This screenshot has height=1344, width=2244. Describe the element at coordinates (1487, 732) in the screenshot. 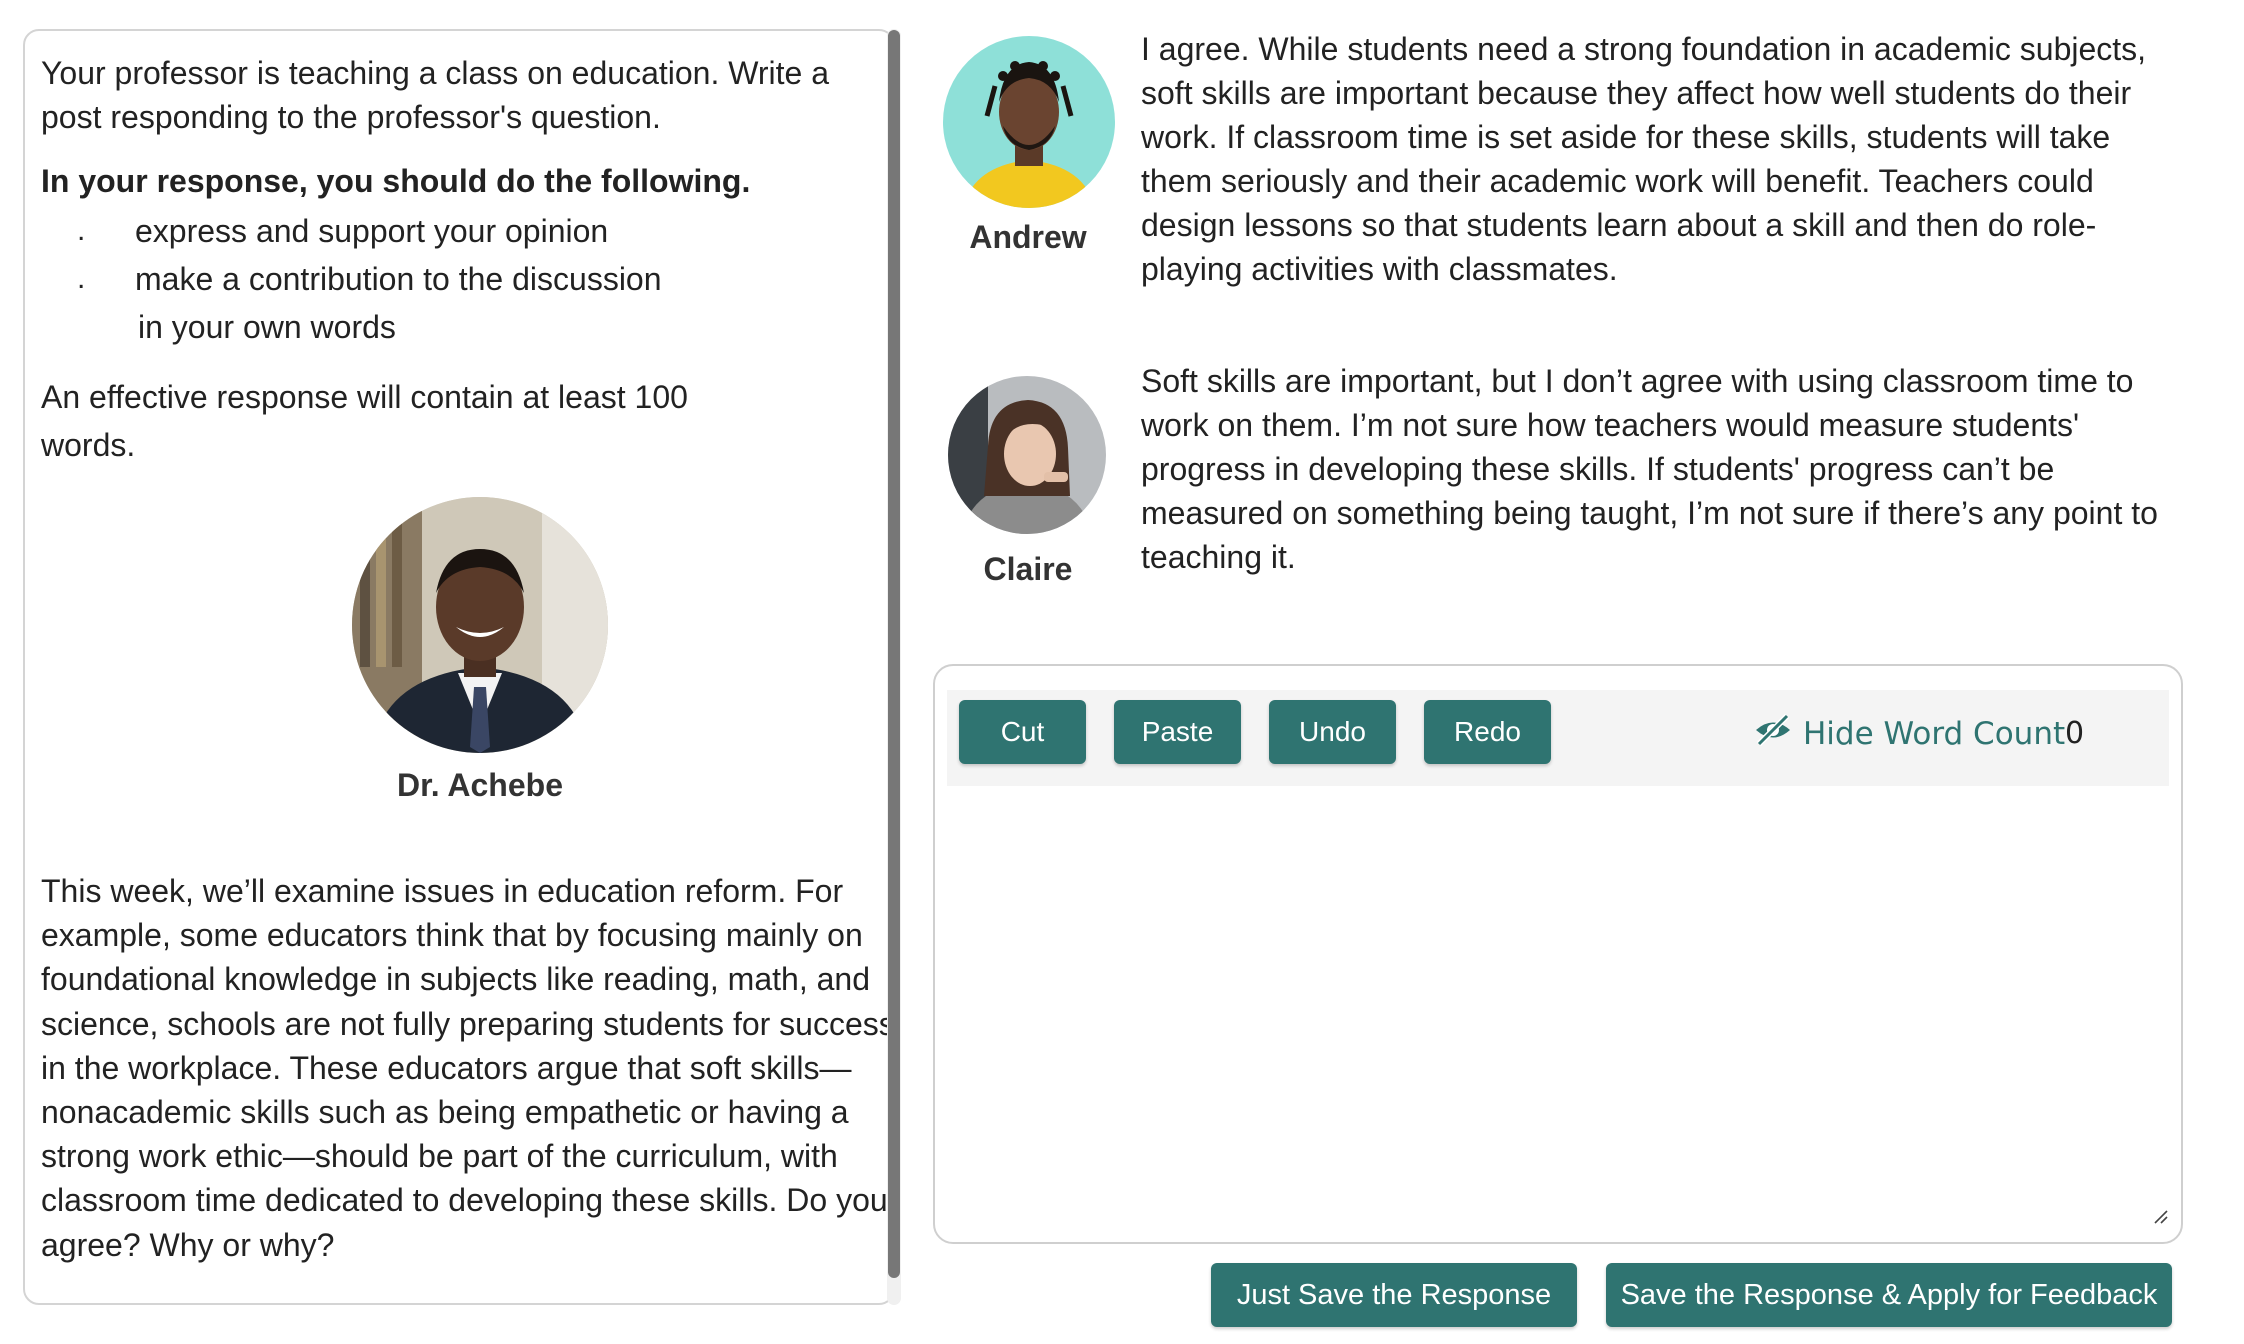

I see `redo-button: Redo` at that location.